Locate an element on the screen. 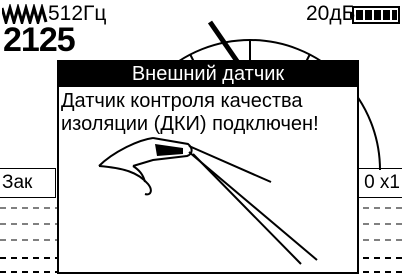  zoom-label: 0 x1 is located at coordinates (378, 183).